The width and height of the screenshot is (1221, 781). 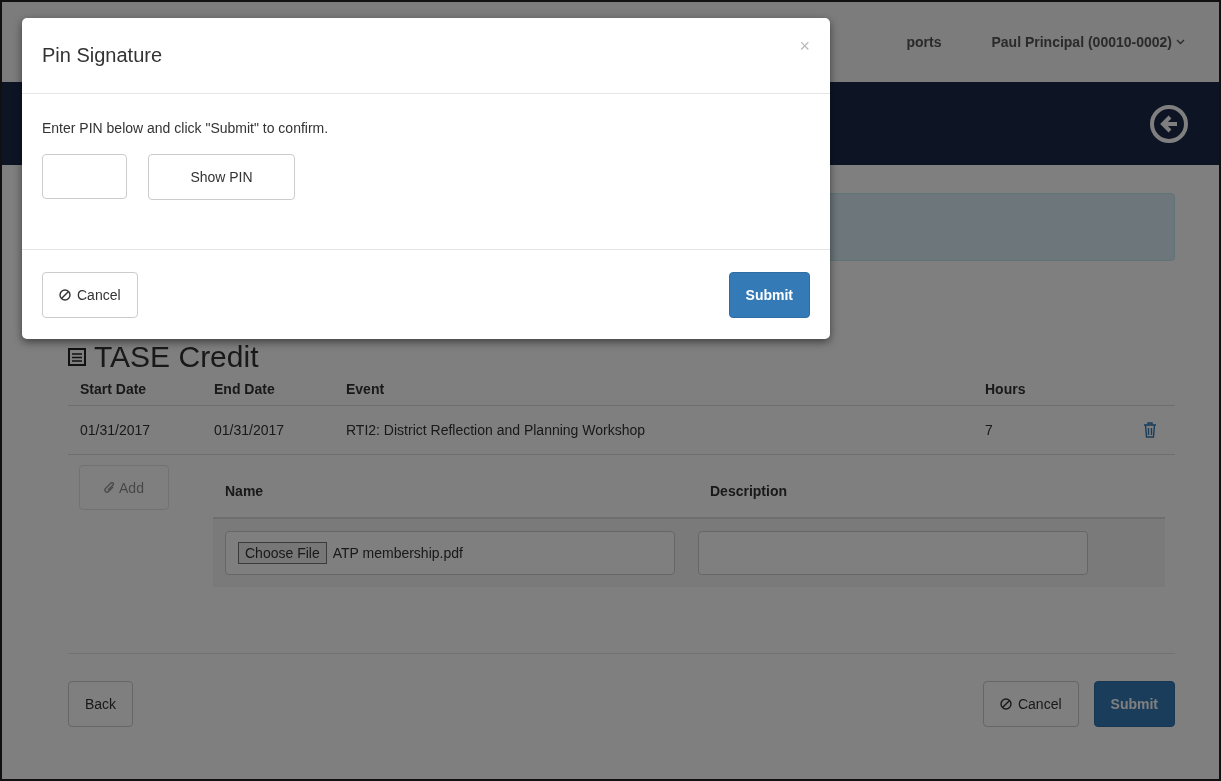 What do you see at coordinates (84, 176) in the screenshot?
I see `pin-field` at bounding box center [84, 176].